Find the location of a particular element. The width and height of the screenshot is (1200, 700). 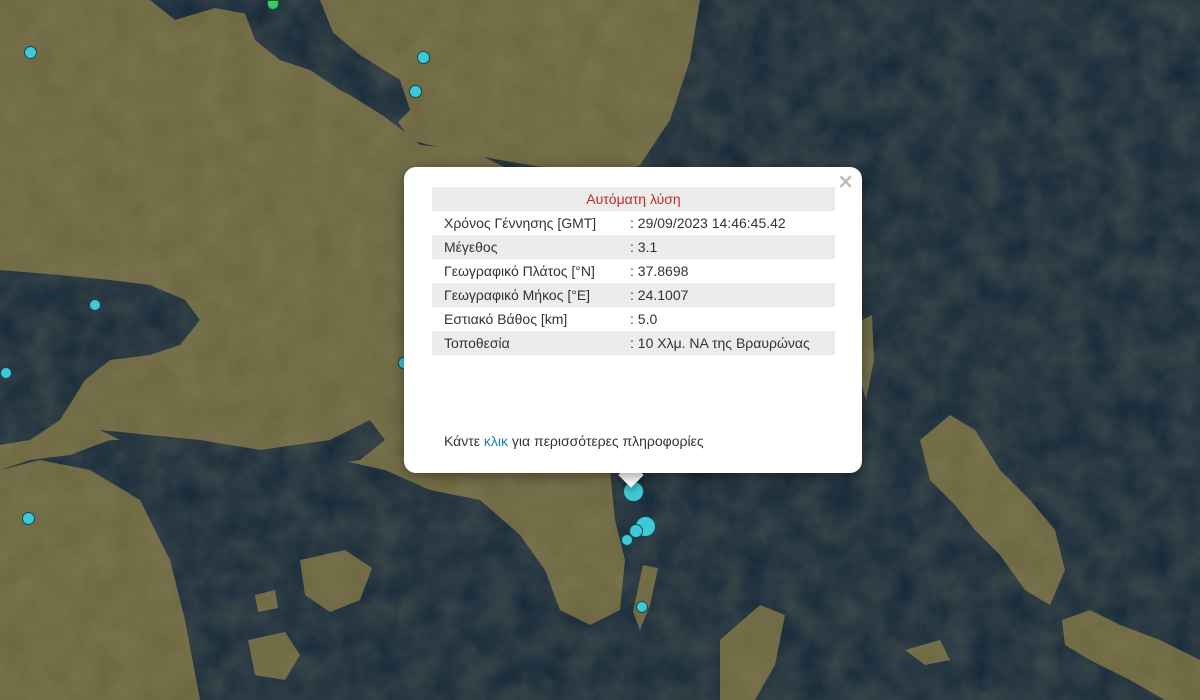

origin-time-value: : 29/09/2023 14:46:45.42 is located at coordinates (708, 223).